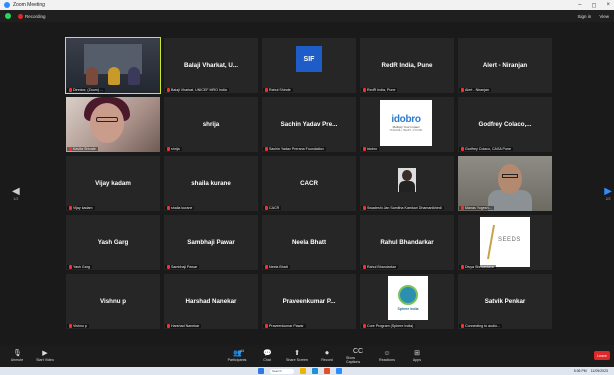  I want to click on participant-tile: Rahul Bhandarkar Rahul Bhandarkar, so click(407, 242).